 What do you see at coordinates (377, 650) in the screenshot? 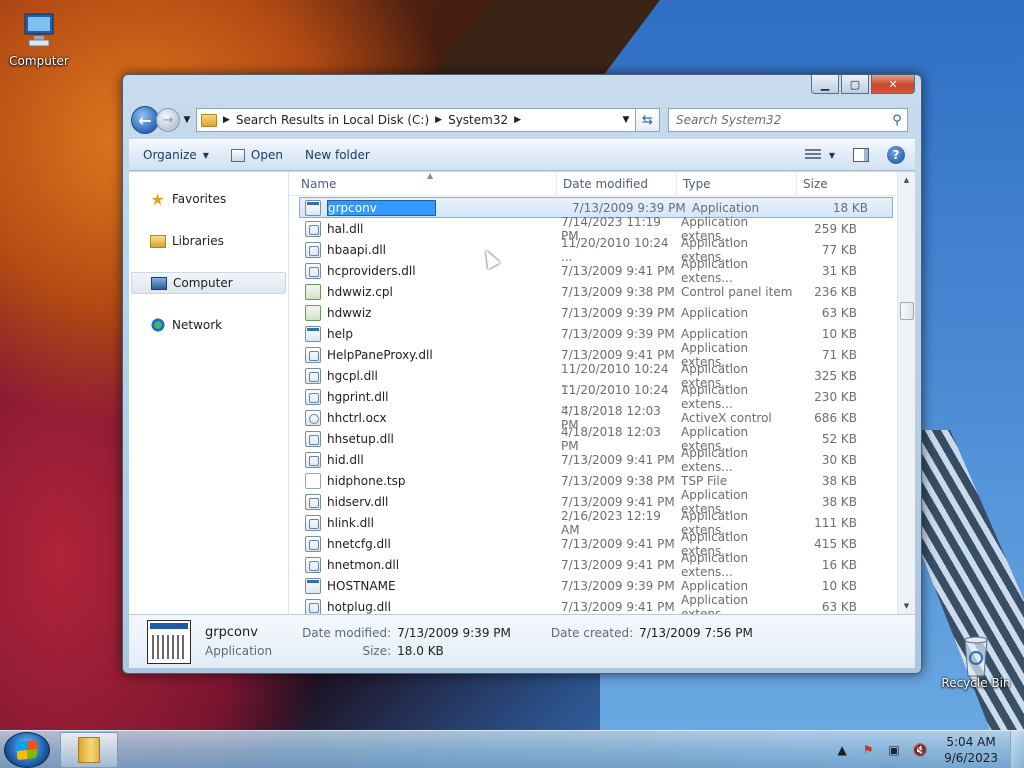
I see `size-label: Size:` at bounding box center [377, 650].